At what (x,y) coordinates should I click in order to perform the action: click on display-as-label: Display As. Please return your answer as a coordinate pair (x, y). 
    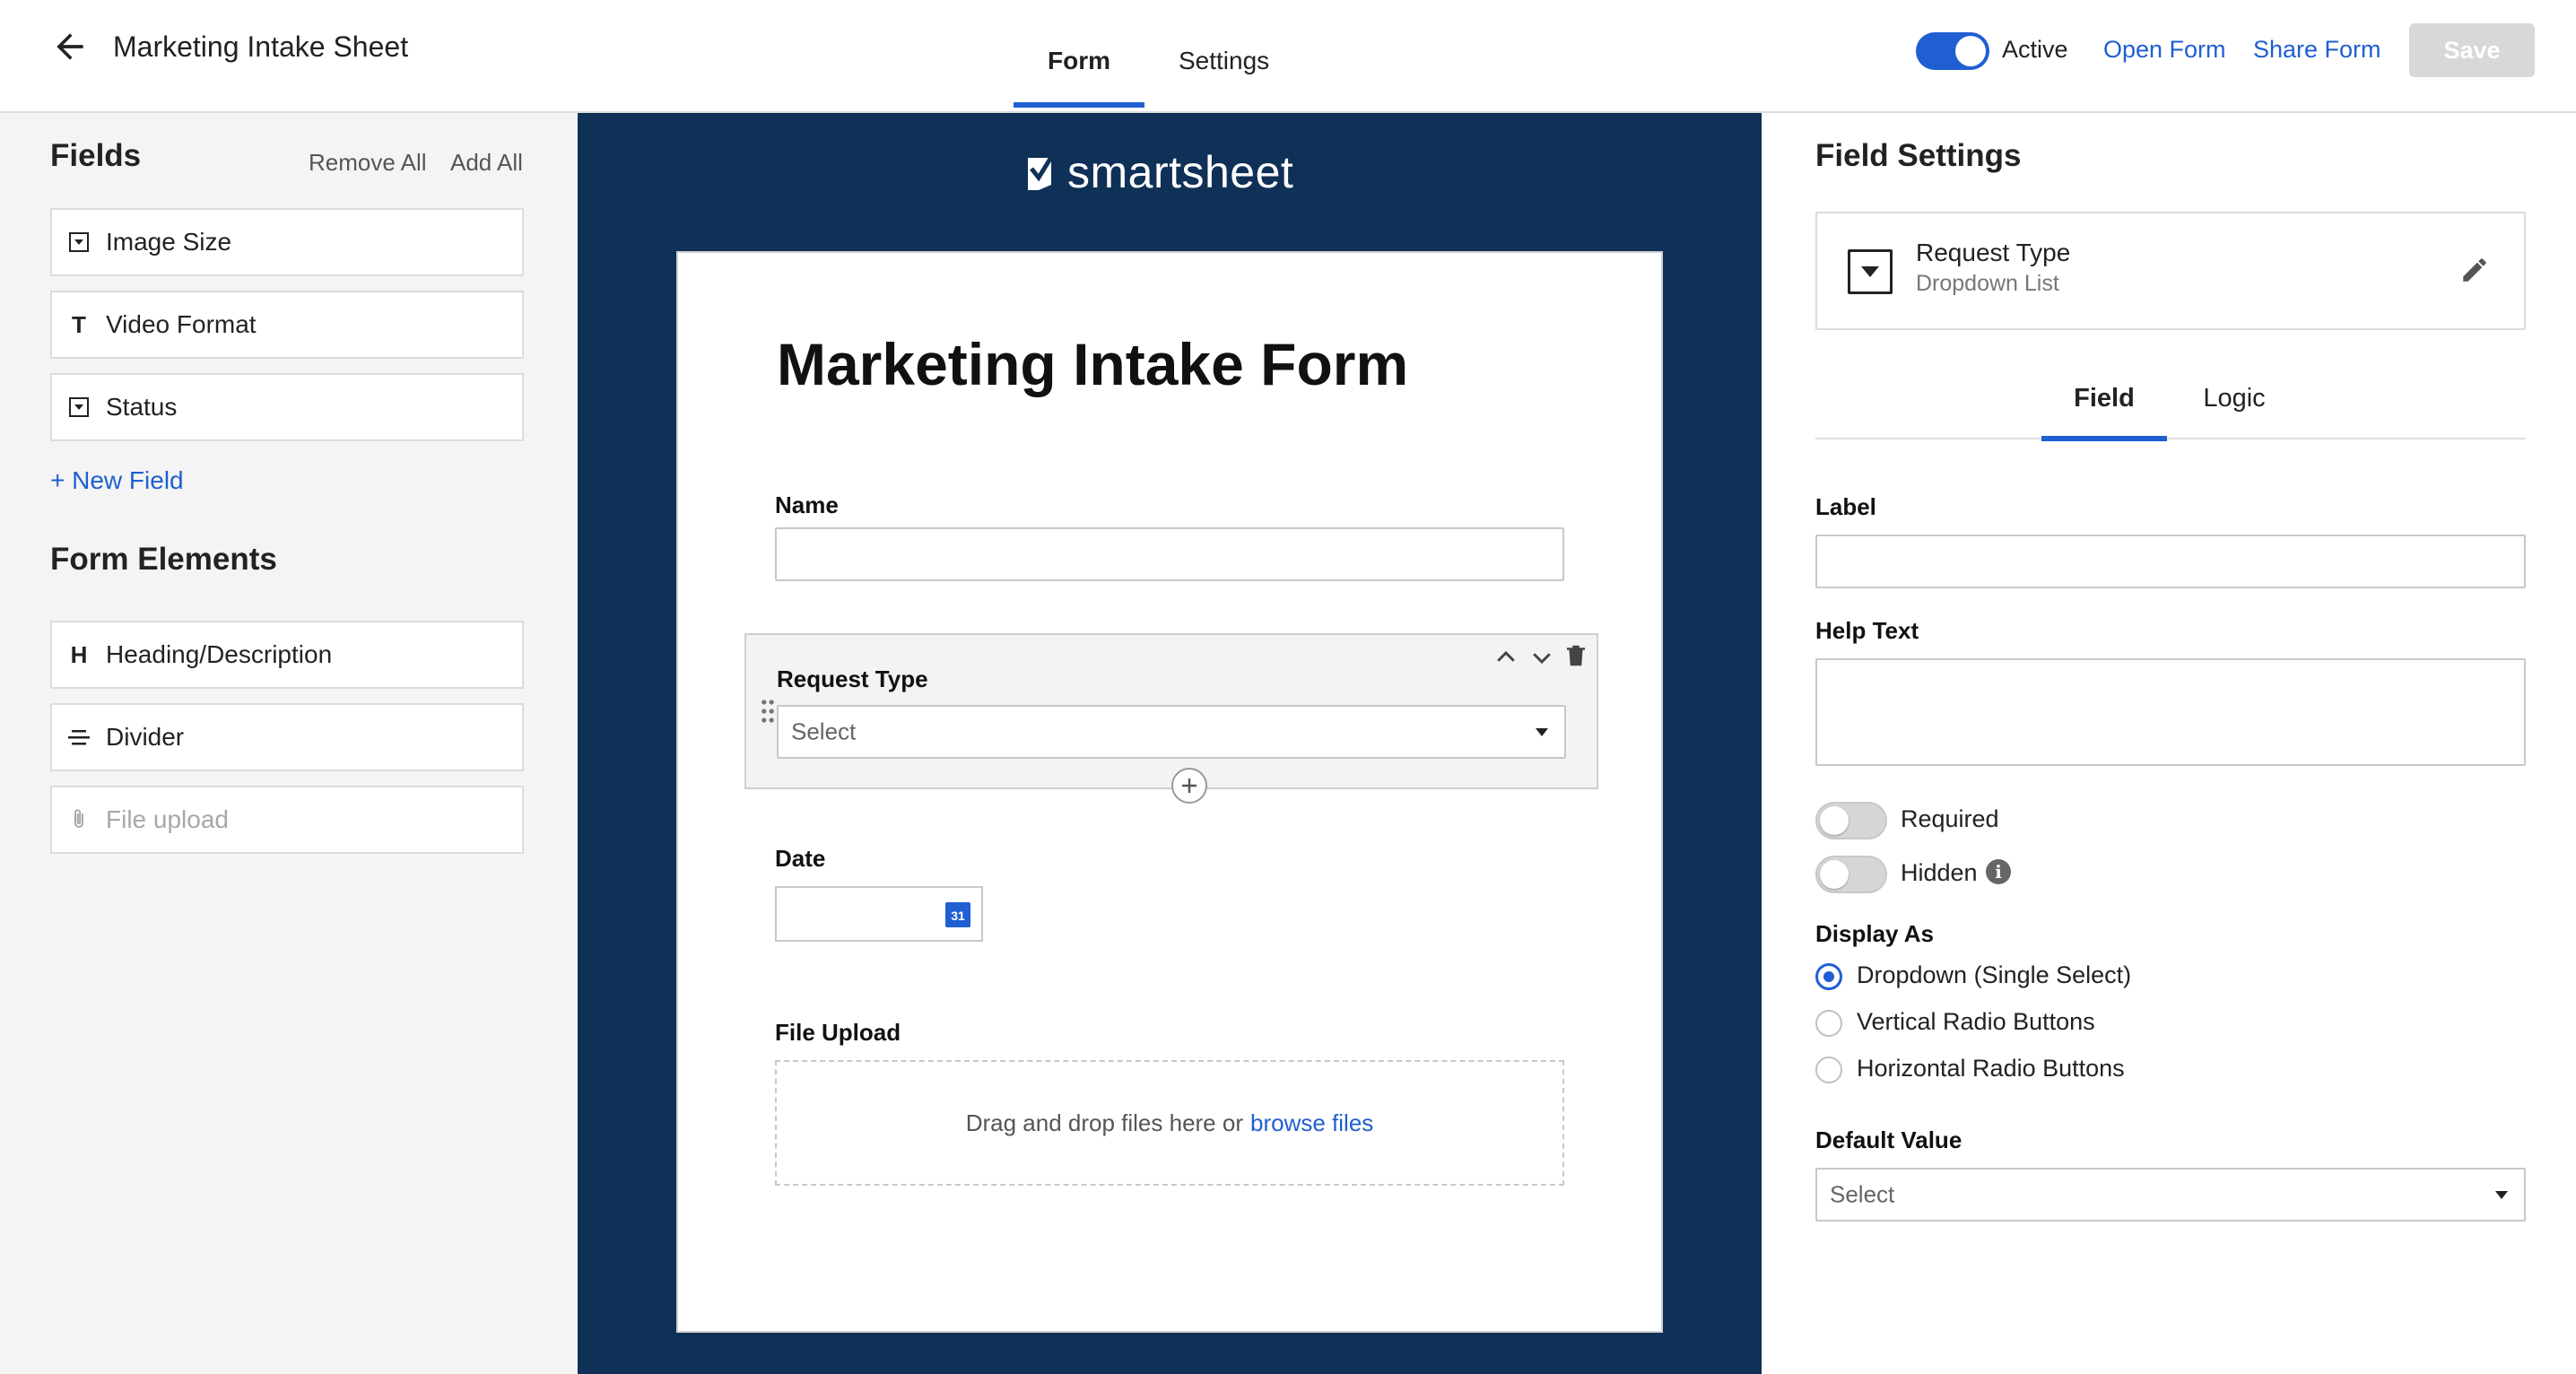
    Looking at the image, I should click on (1874, 933).